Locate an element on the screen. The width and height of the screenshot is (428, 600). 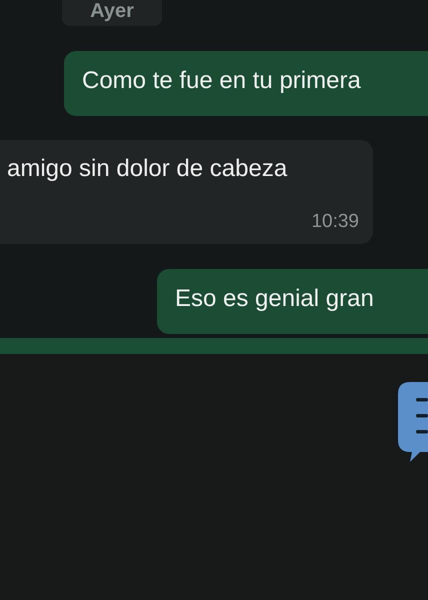
message-bubble: Eso es genial gran is located at coordinates (292, 301).